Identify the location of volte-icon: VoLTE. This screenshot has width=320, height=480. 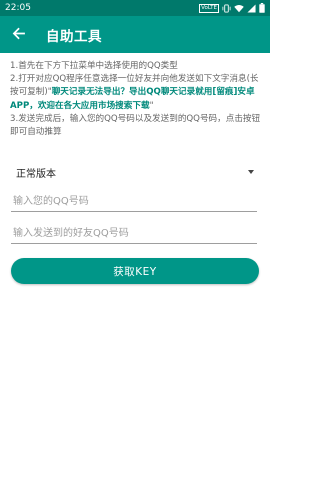
(209, 8).